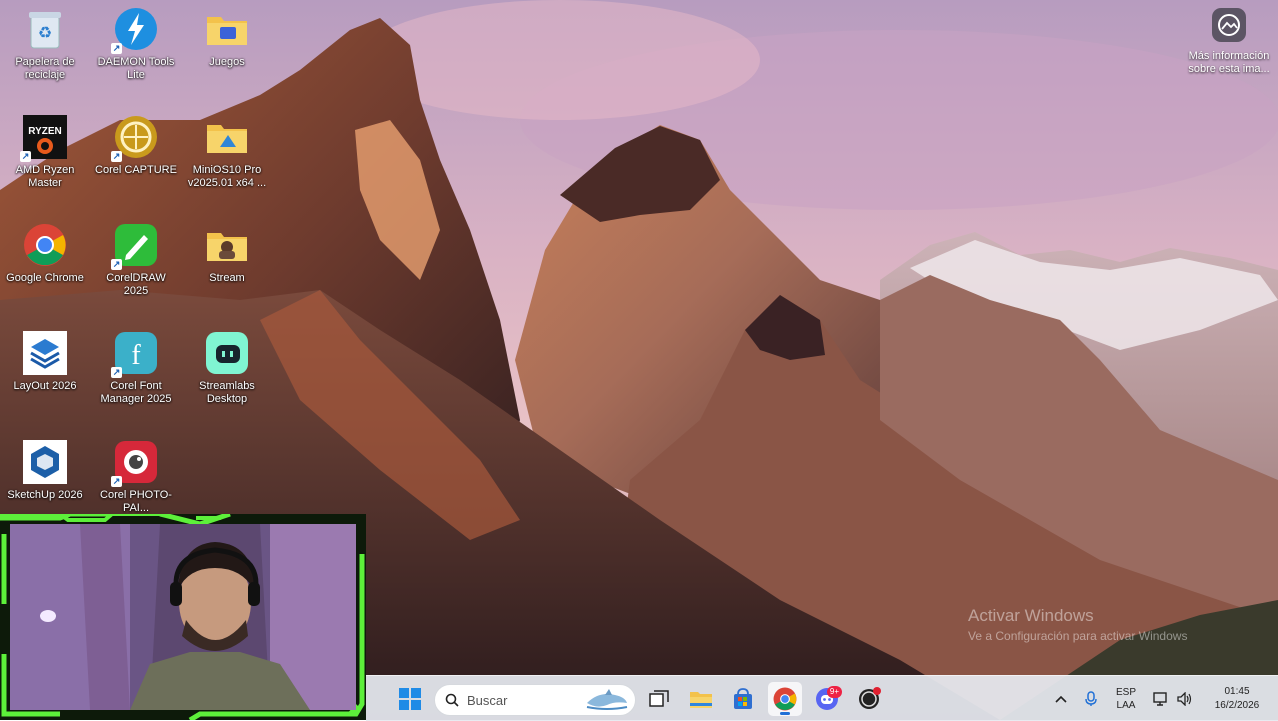 This screenshot has width=1278, height=721. I want to click on desktop-icon-recycle-bin: ♻ Papelera de reciclaje, so click(45, 52).